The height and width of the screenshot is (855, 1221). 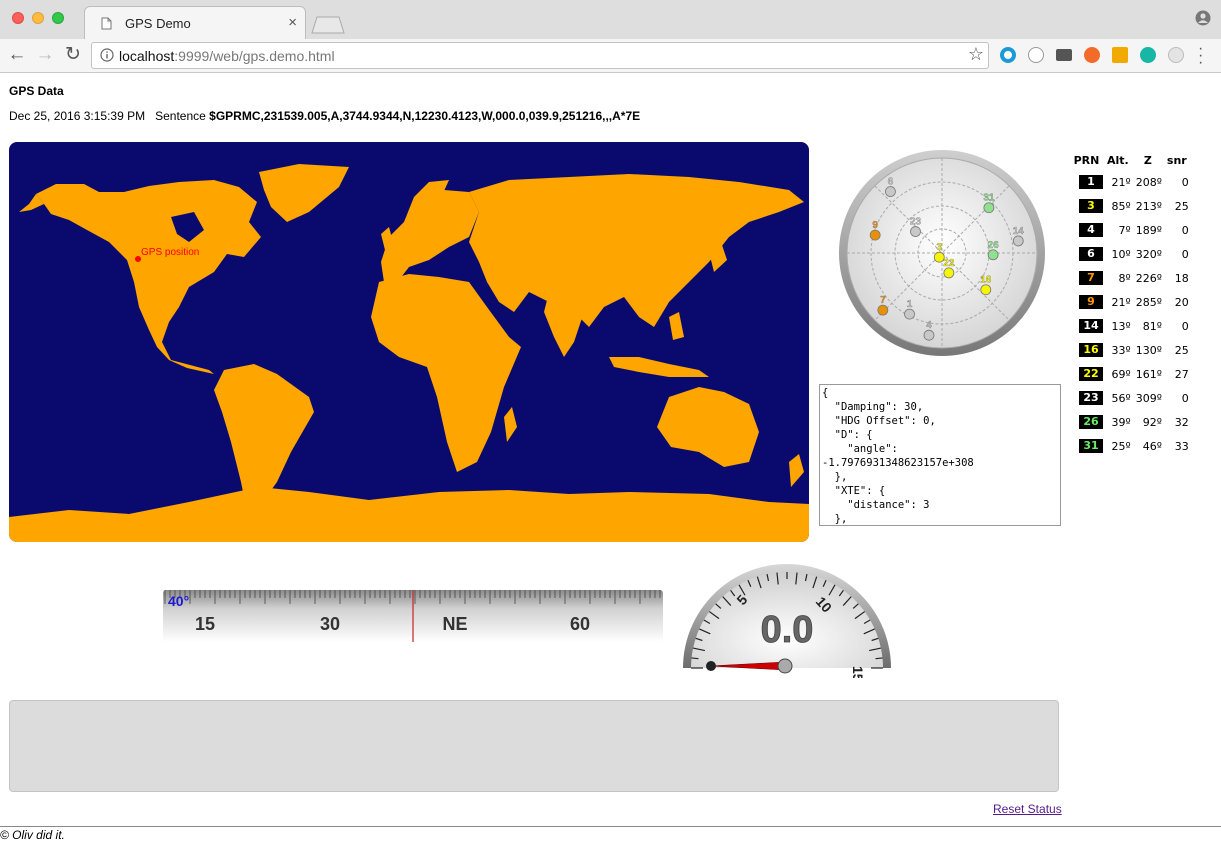 I want to click on table-row: 31 25º 46º 33, so click(x=1133, y=446).